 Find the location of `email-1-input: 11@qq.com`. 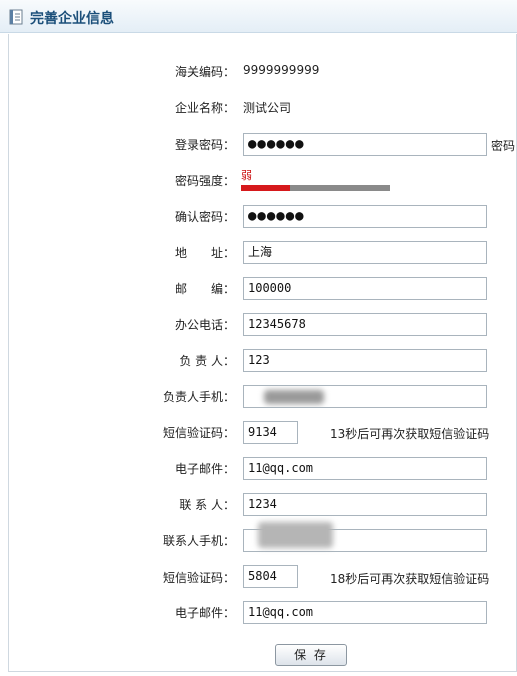

email-1-input: 11@qq.com is located at coordinates (365, 468).